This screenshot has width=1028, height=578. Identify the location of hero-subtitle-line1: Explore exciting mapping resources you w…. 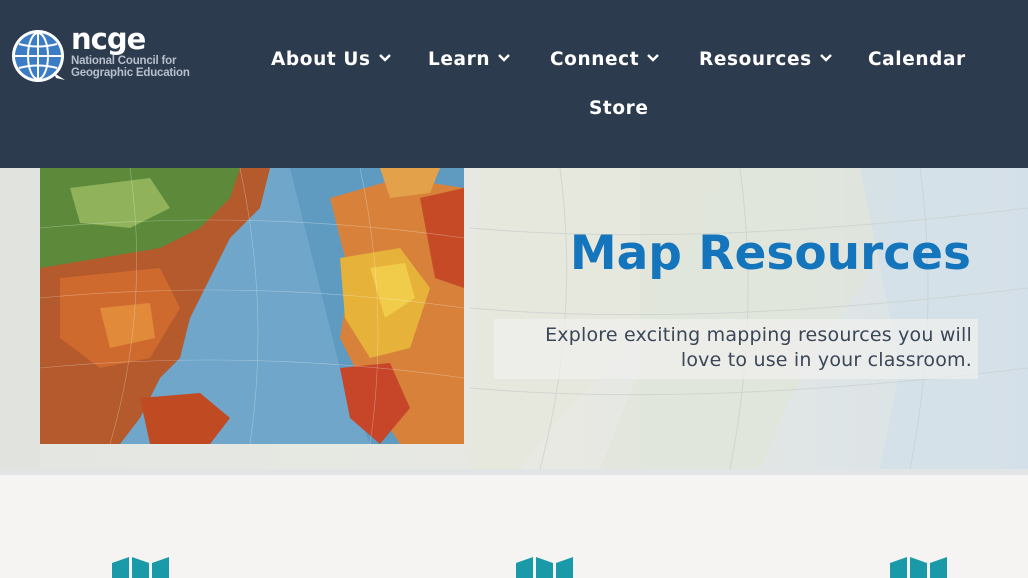
(758, 335).